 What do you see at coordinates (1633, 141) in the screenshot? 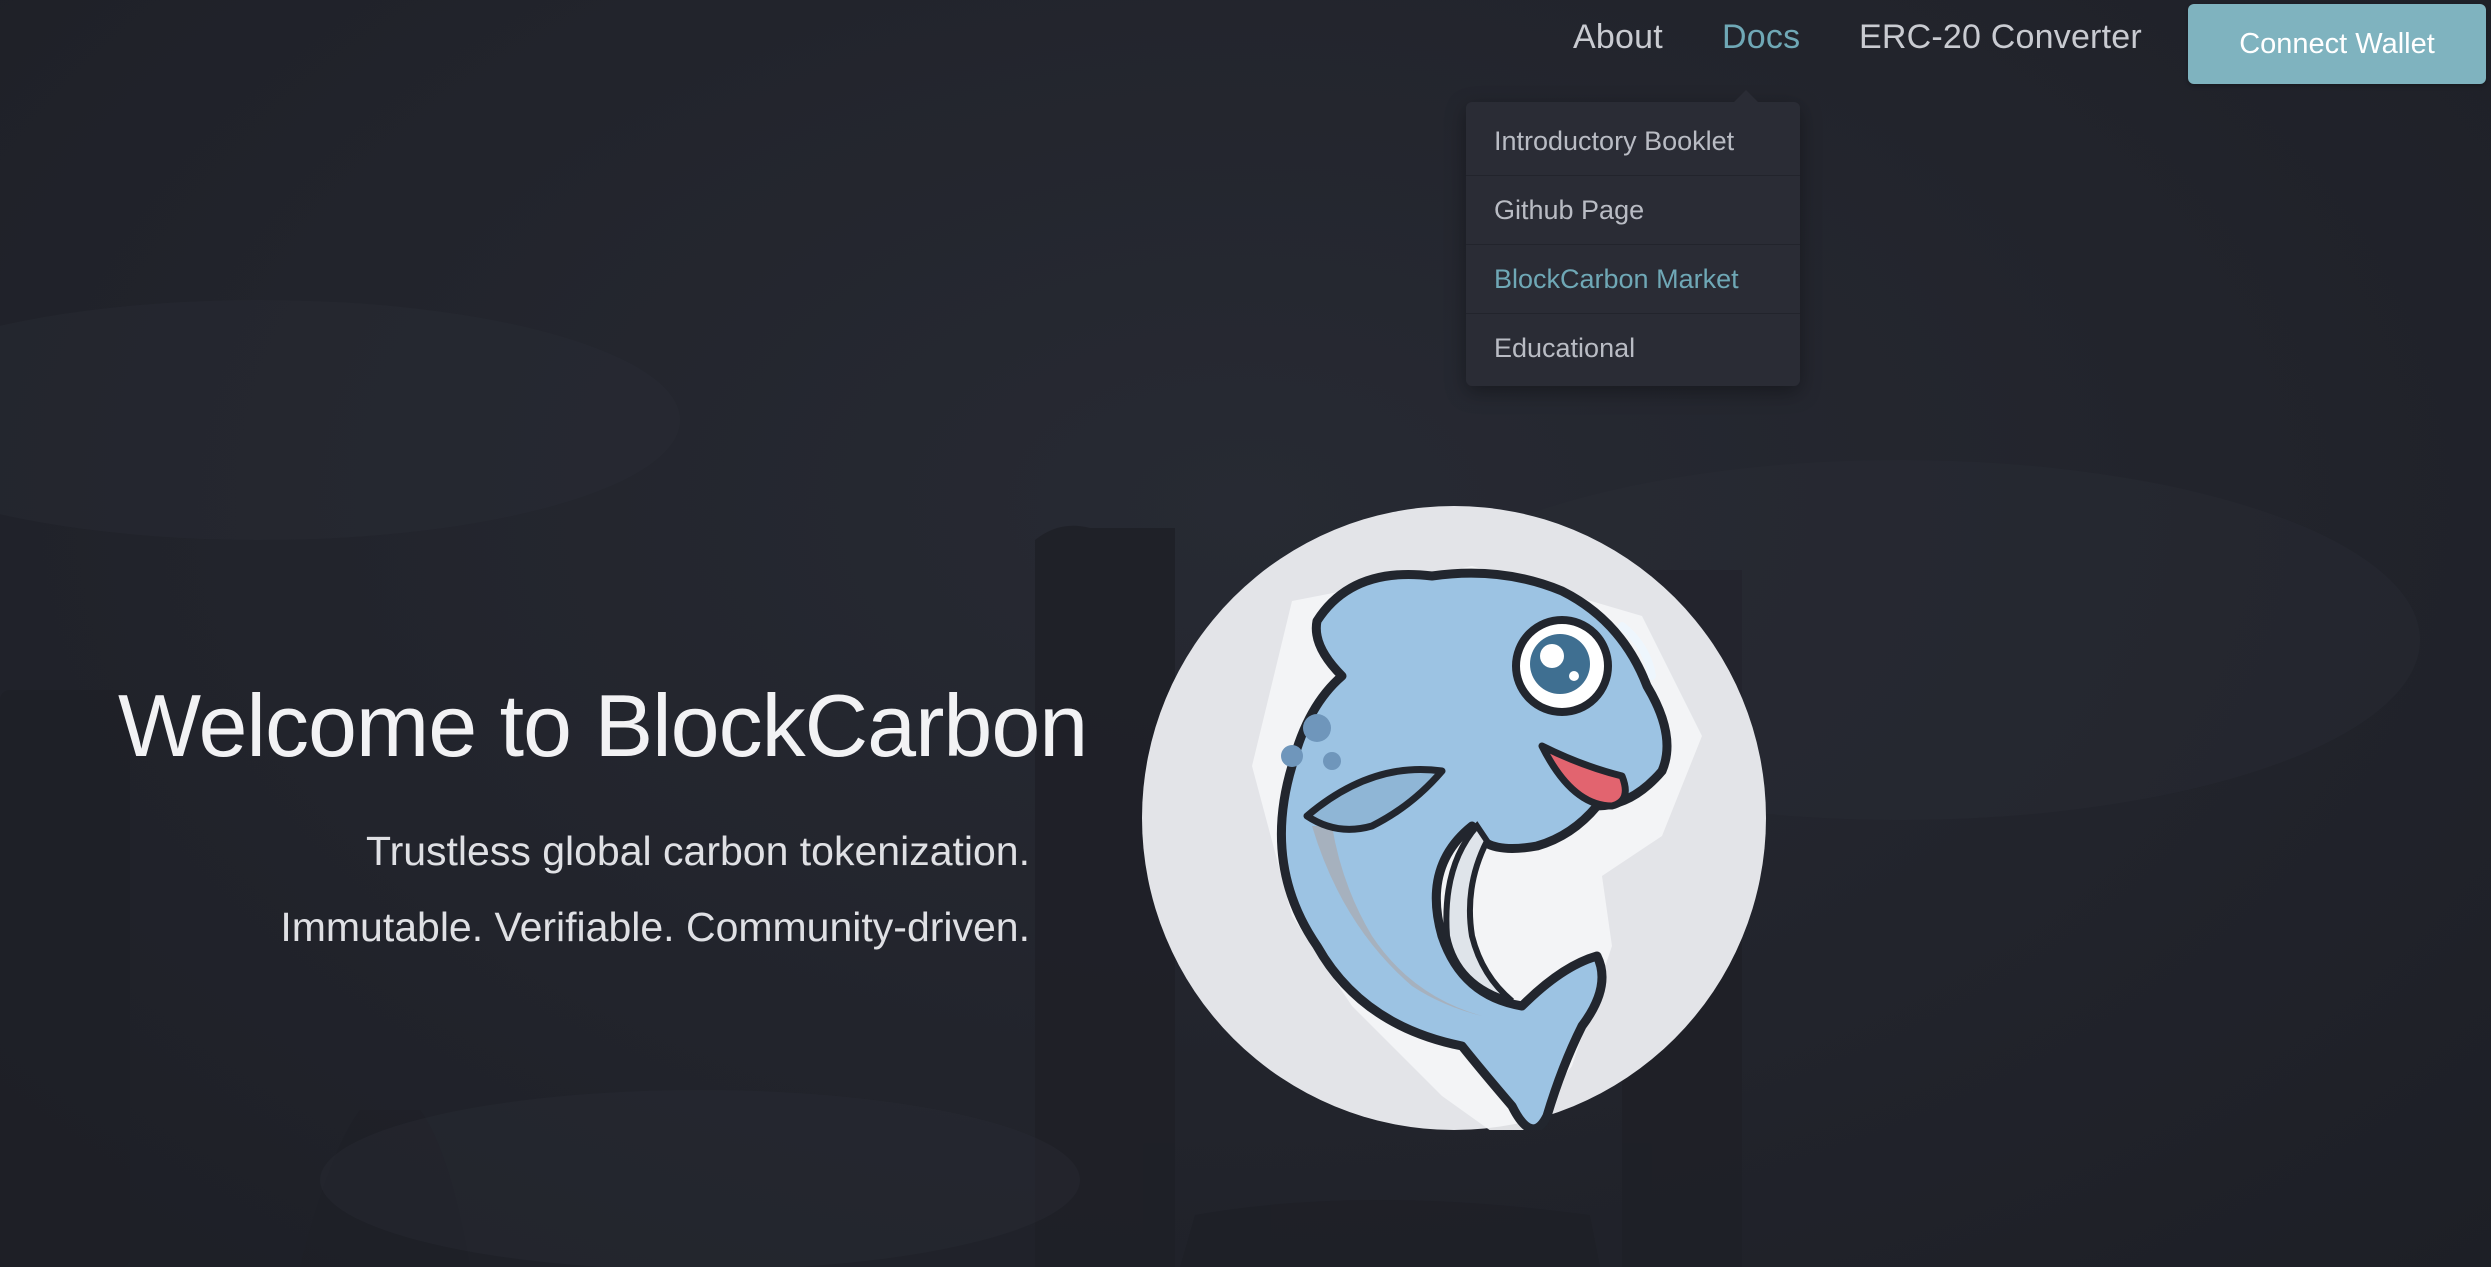
I see `dropdown-item-introductory-booklet: Introductory Booklet` at bounding box center [1633, 141].